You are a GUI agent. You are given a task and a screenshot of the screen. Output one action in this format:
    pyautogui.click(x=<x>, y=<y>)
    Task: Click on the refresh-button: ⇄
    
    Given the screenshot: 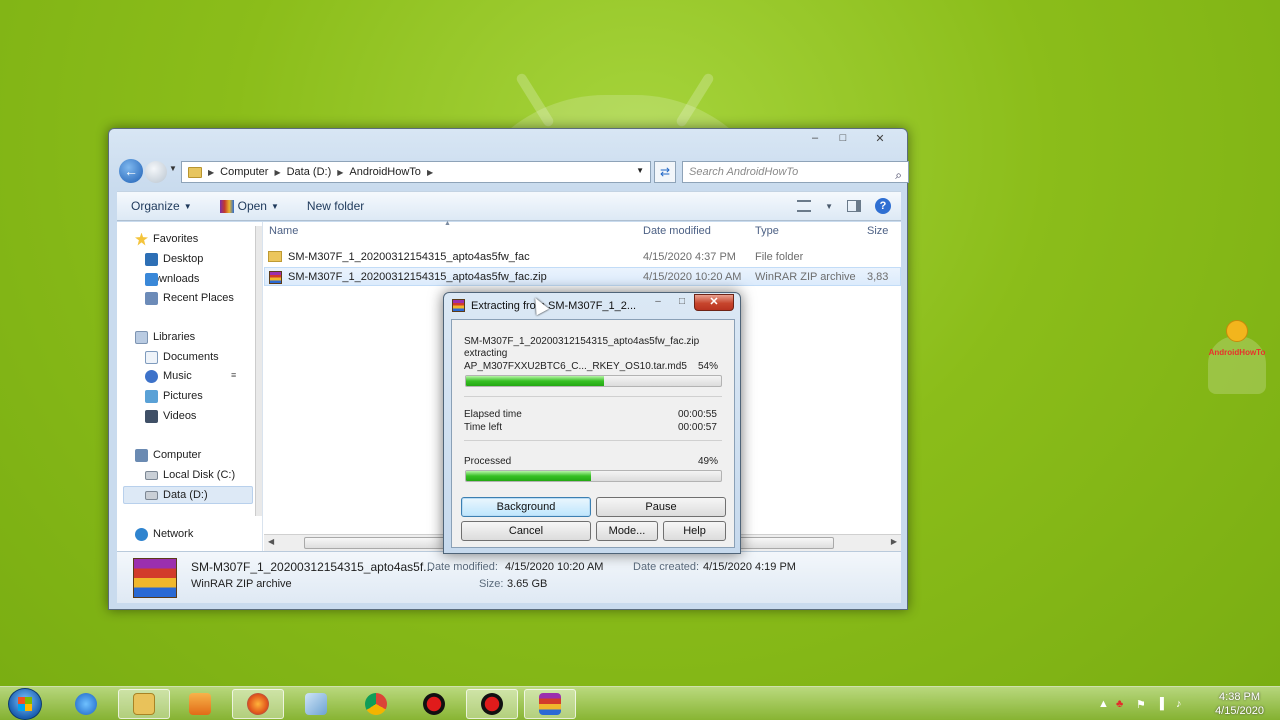 What is the action you would take?
    pyautogui.click(x=665, y=172)
    